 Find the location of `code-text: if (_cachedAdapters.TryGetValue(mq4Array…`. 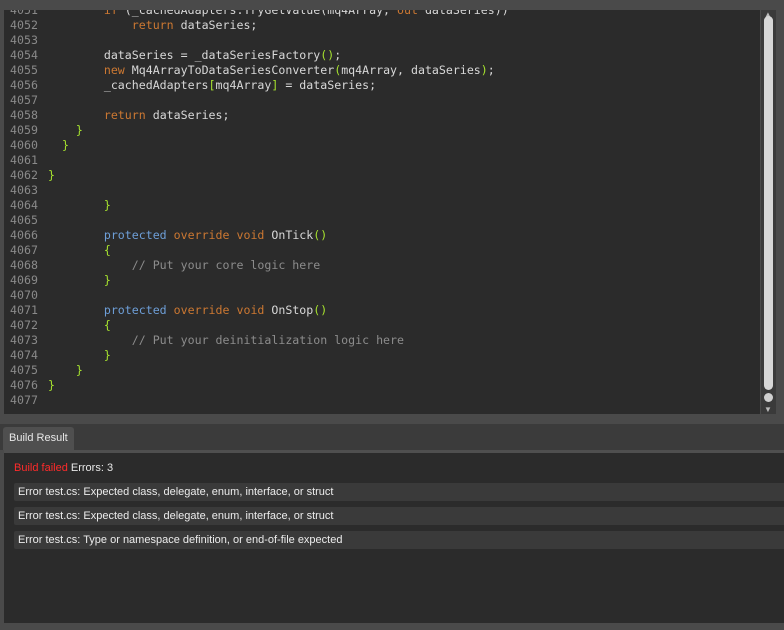

code-text: if (_cachedAdapters.TryGetValue(mq4Array… is located at coordinates (278, 14).